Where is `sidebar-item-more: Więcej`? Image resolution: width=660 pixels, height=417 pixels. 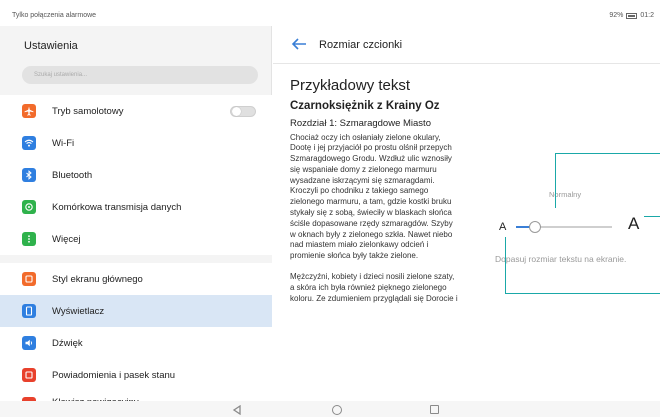 sidebar-item-more: Więcej is located at coordinates (136, 239).